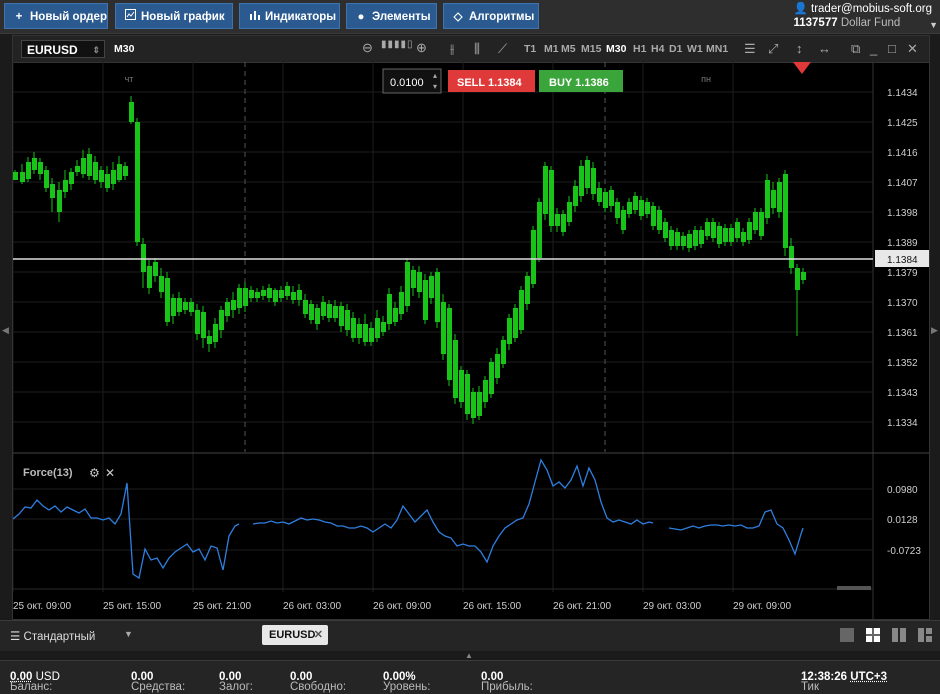  I want to click on new-chart-button: Новый график, so click(174, 16).